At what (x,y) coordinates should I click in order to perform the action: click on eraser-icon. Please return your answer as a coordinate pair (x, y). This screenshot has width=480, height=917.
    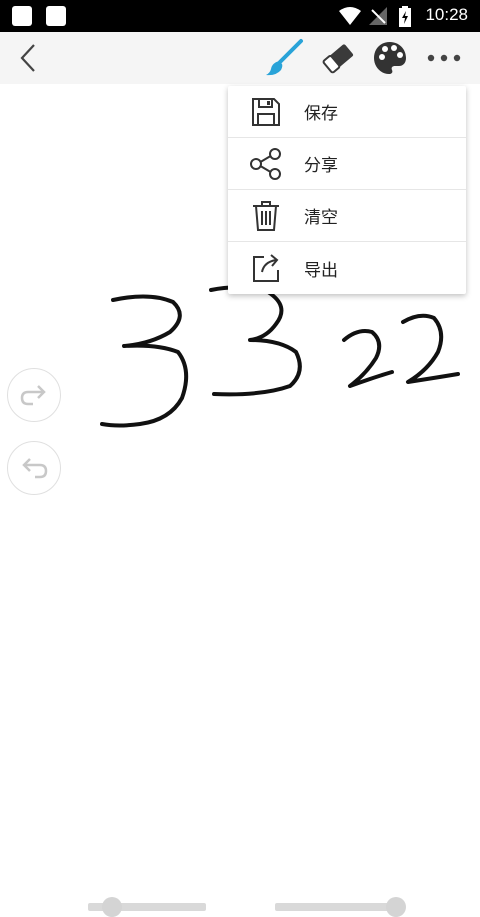
    Looking at the image, I should click on (338, 59).